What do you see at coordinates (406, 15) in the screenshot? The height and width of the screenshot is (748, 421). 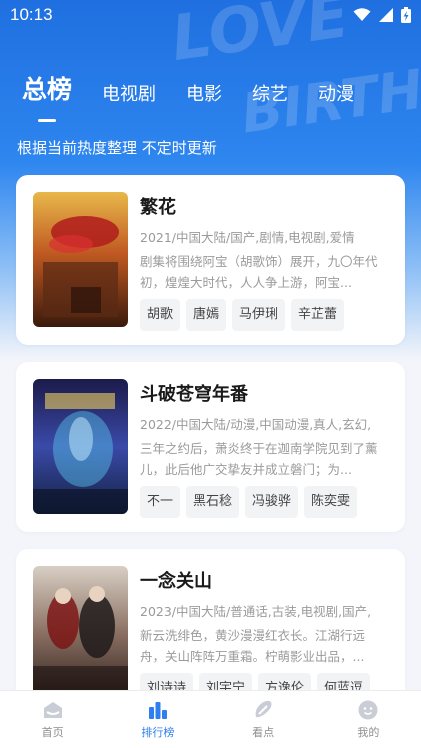 I see `battery-icon` at bounding box center [406, 15].